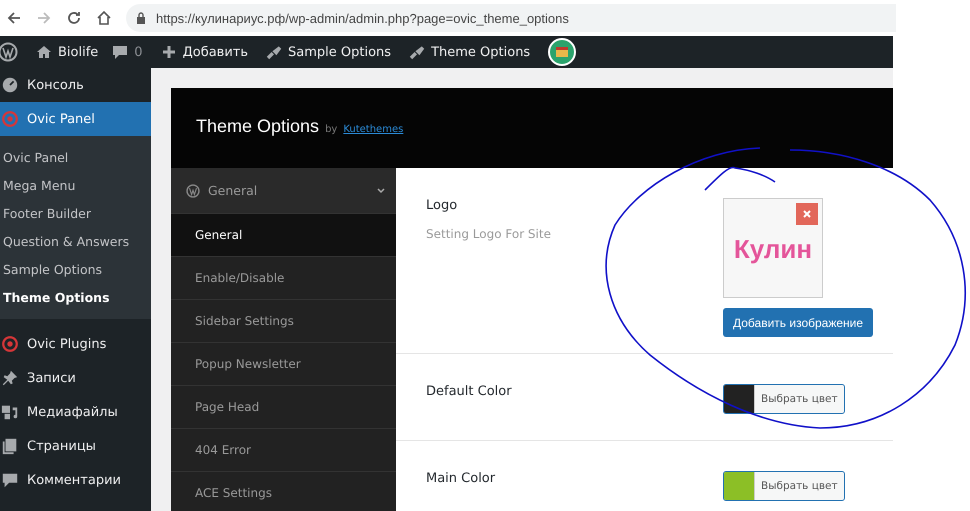  What do you see at coordinates (373, 129) in the screenshot?
I see `author-link: Kutethemes` at bounding box center [373, 129].